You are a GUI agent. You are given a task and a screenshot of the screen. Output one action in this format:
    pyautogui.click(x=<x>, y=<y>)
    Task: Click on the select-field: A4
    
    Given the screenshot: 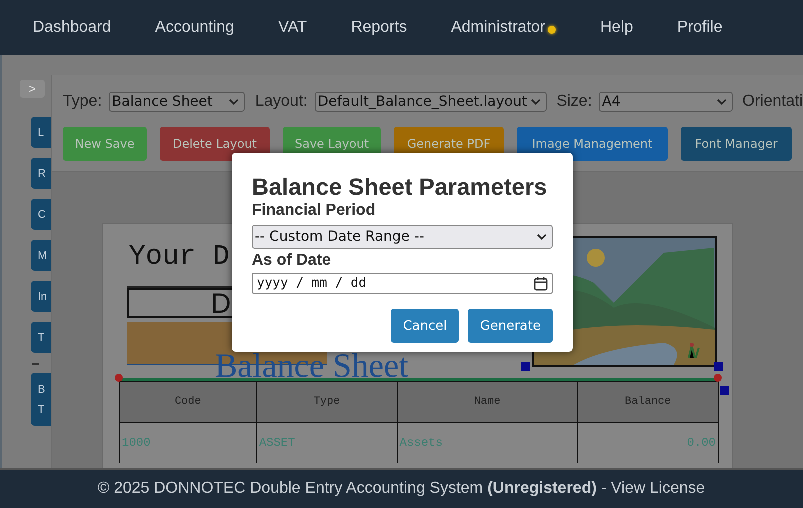 What is the action you would take?
    pyautogui.click(x=666, y=102)
    